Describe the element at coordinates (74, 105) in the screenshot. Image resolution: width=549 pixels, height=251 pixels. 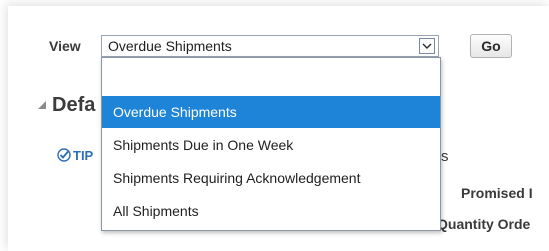
I see `section-title: Defa` at that location.